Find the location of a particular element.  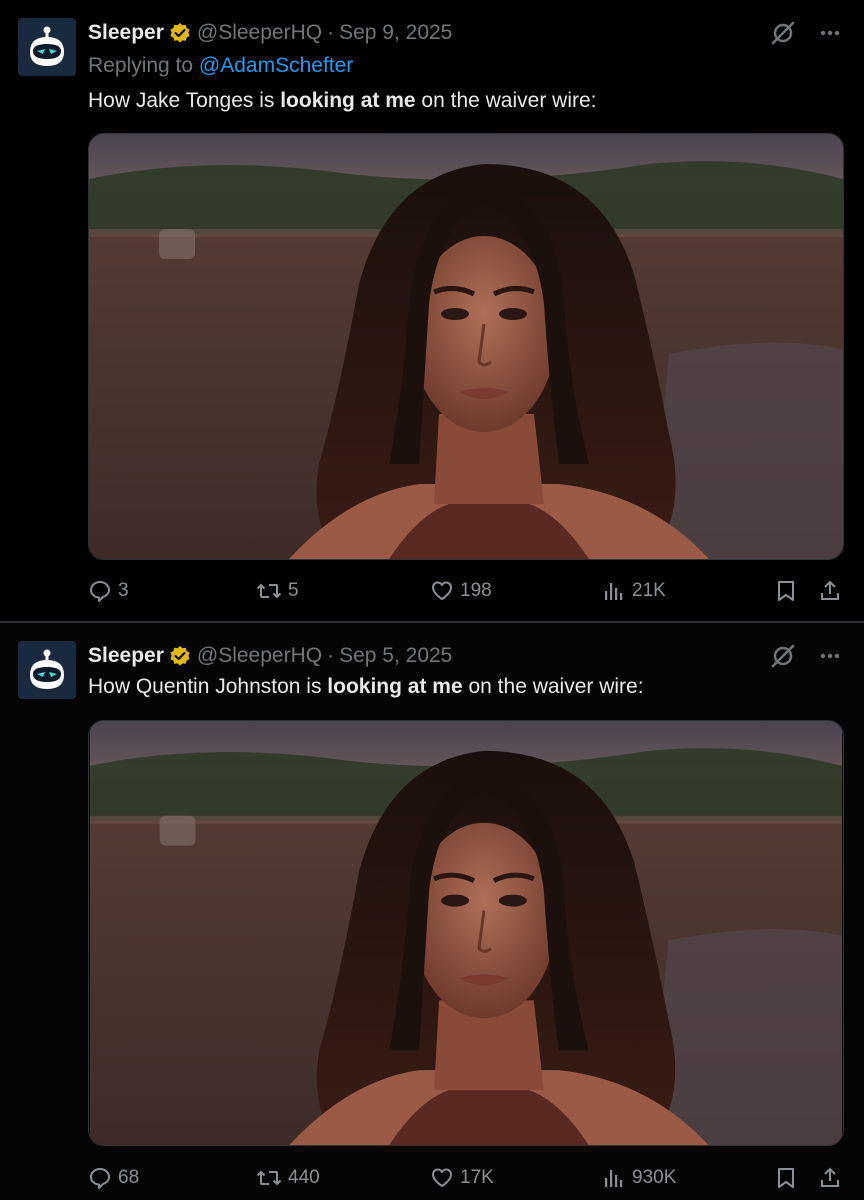

replying-to: Replying to @AdamSchefter is located at coordinates (220, 66).